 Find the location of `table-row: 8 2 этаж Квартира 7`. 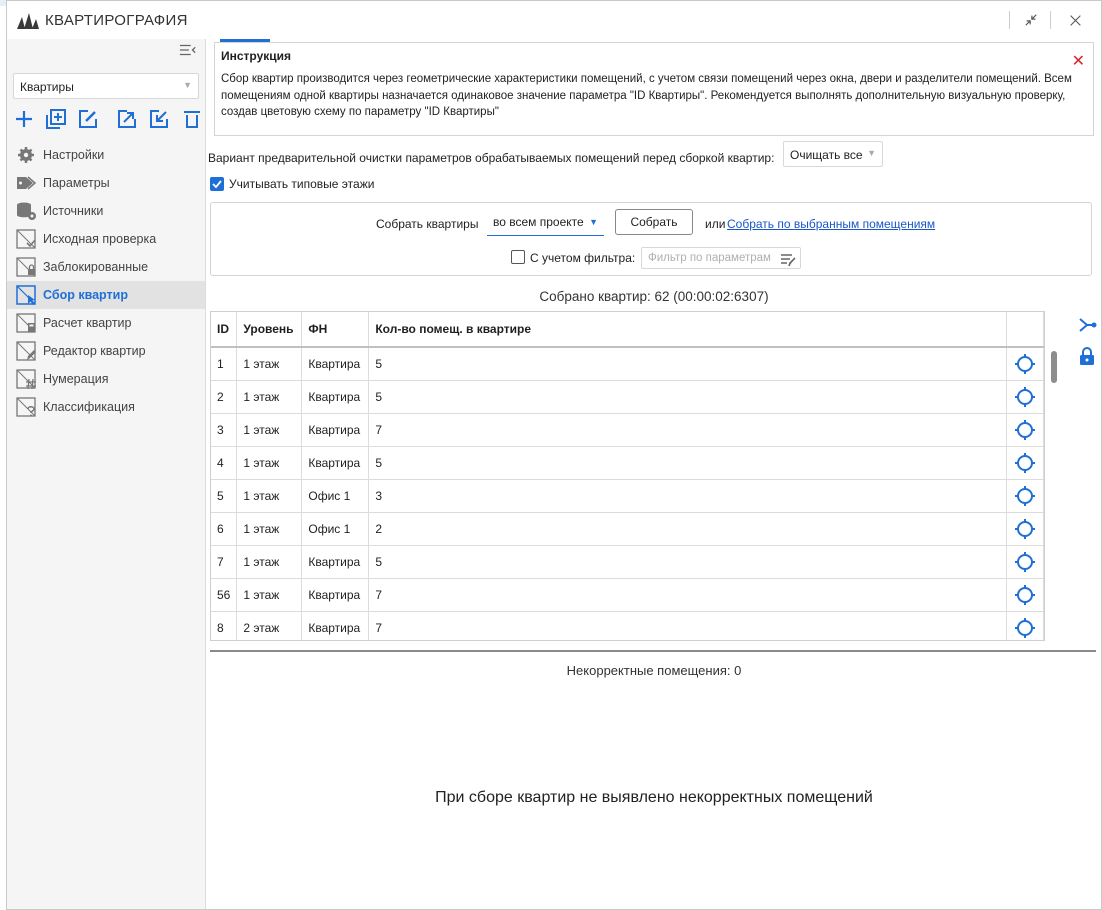

table-row: 8 2 этаж Квартира 7 is located at coordinates (627, 625).